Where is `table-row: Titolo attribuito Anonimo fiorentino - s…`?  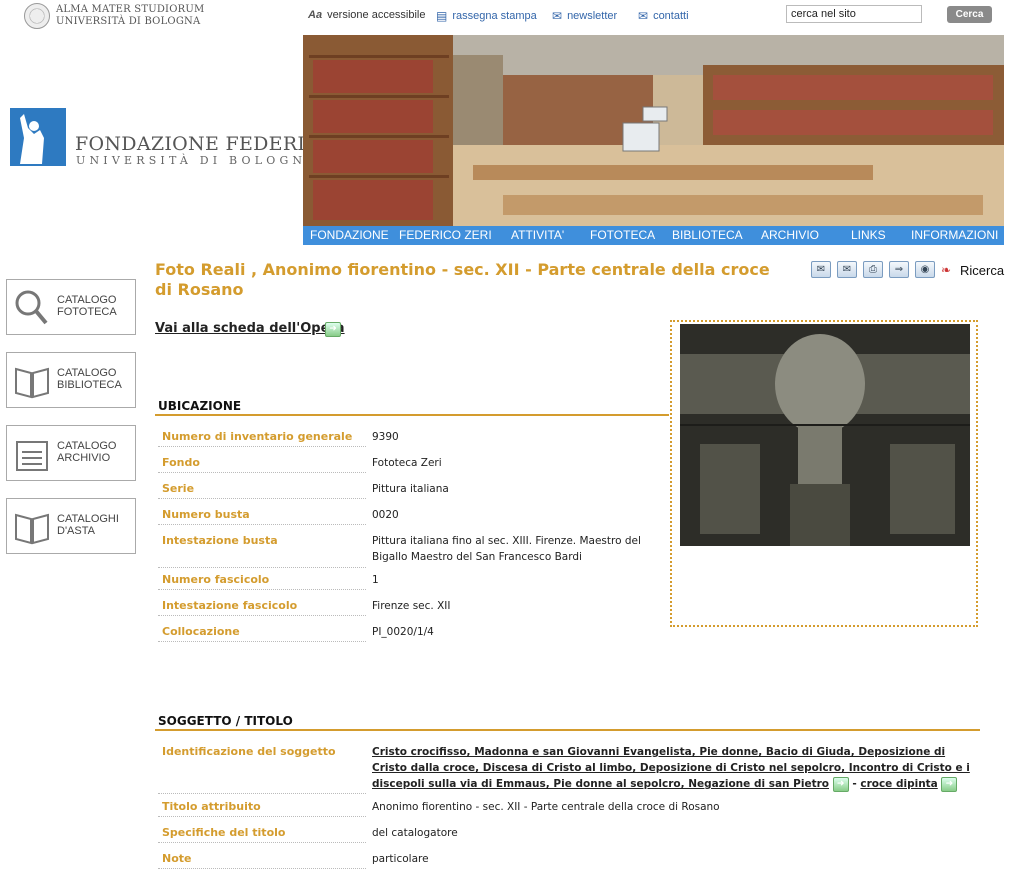 table-row: Titolo attribuito Anonimo fiorentino - s… is located at coordinates (570, 808).